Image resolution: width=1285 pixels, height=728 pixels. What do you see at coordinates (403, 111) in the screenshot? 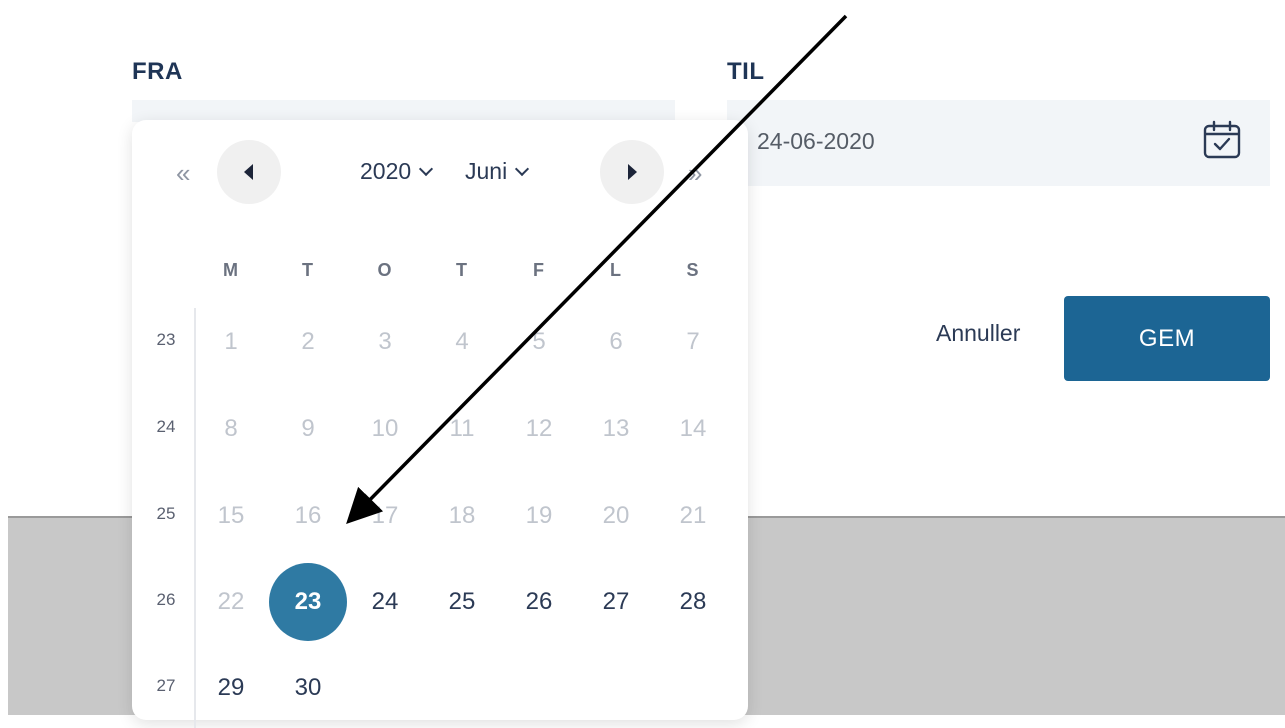
I see `from-date-field` at bounding box center [403, 111].